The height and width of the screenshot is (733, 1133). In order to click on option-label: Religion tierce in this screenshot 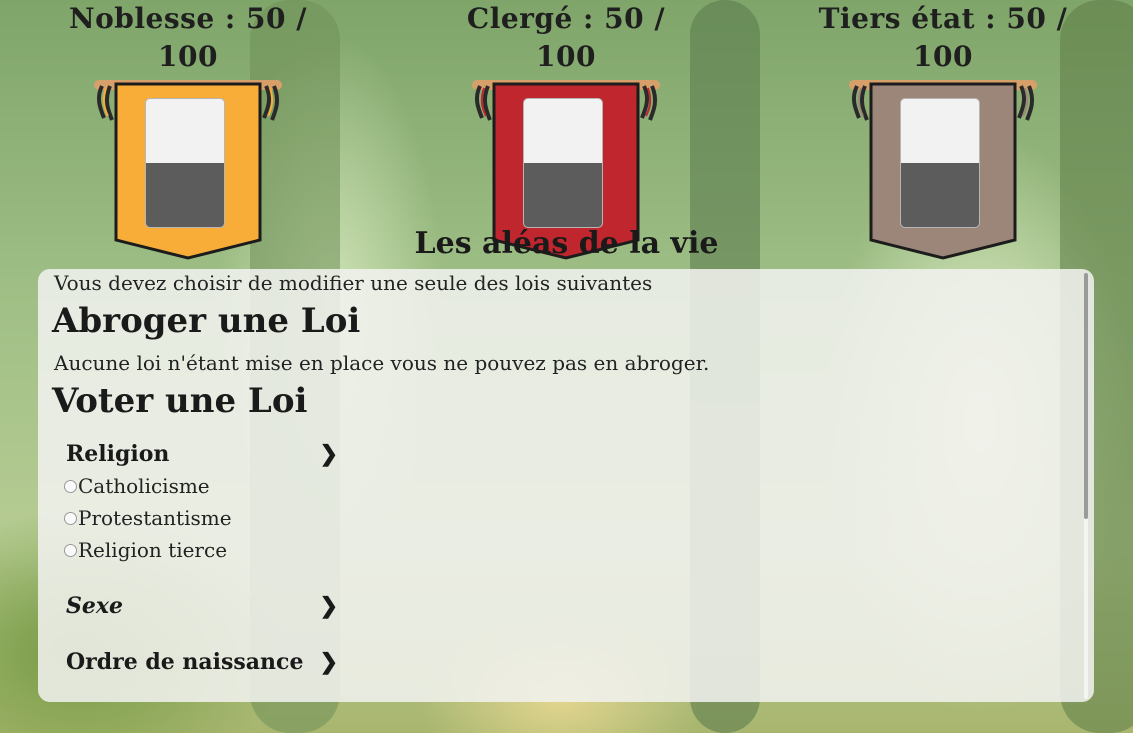, I will do `click(153, 550)`.